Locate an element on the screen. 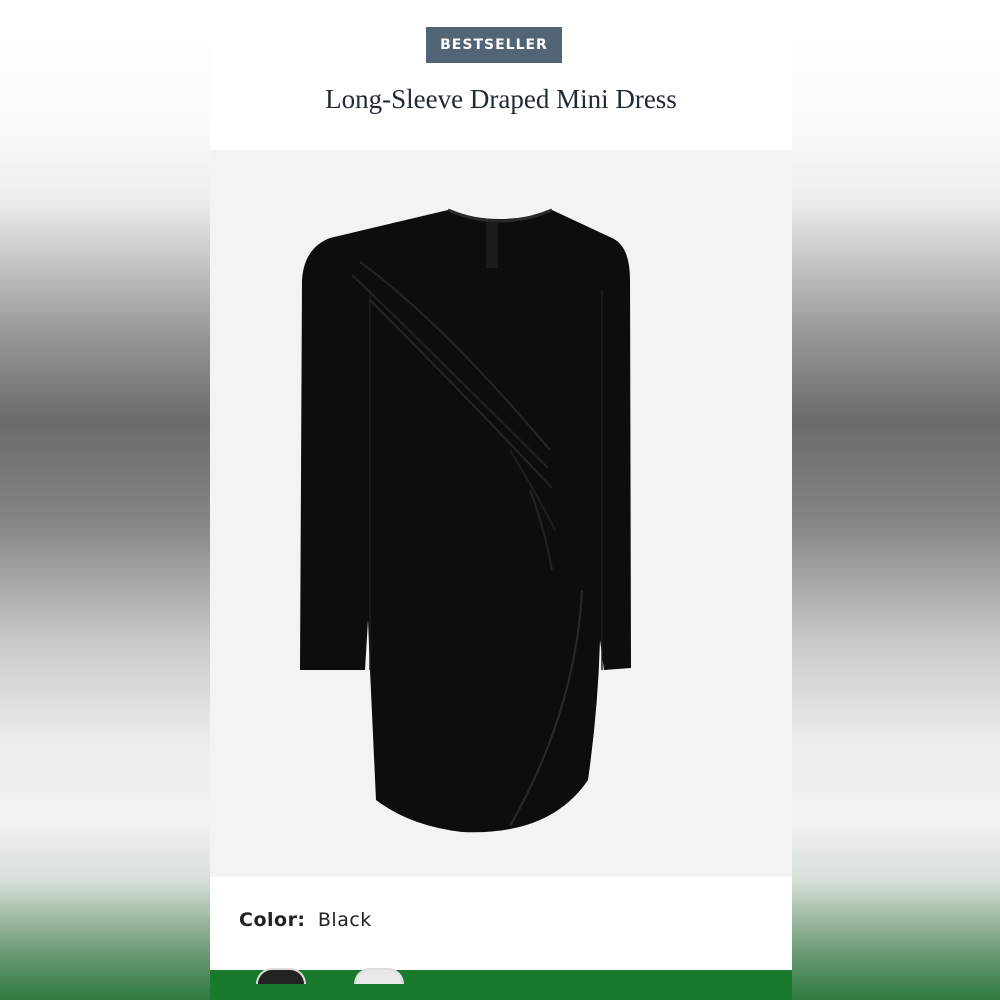 This screenshot has height=1000, width=1000. color-swatch-light is located at coordinates (379, 976).